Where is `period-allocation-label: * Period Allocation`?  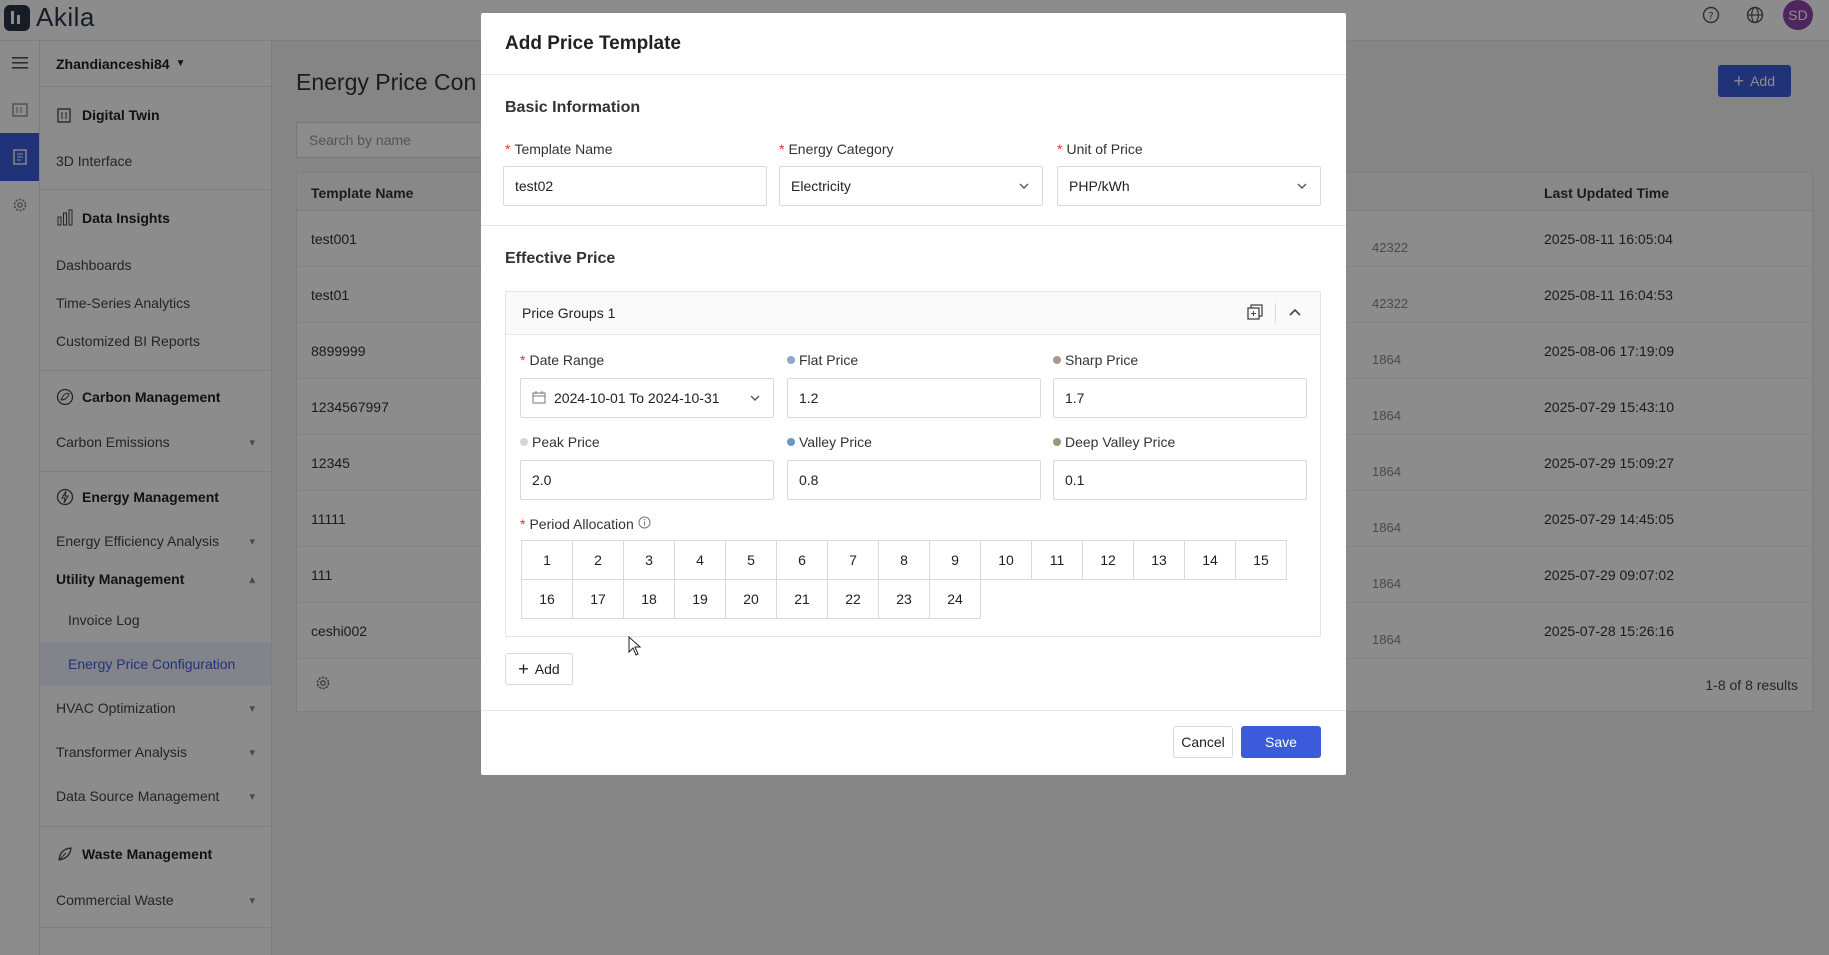
period-allocation-label: * Period Allocation is located at coordinates (585, 524).